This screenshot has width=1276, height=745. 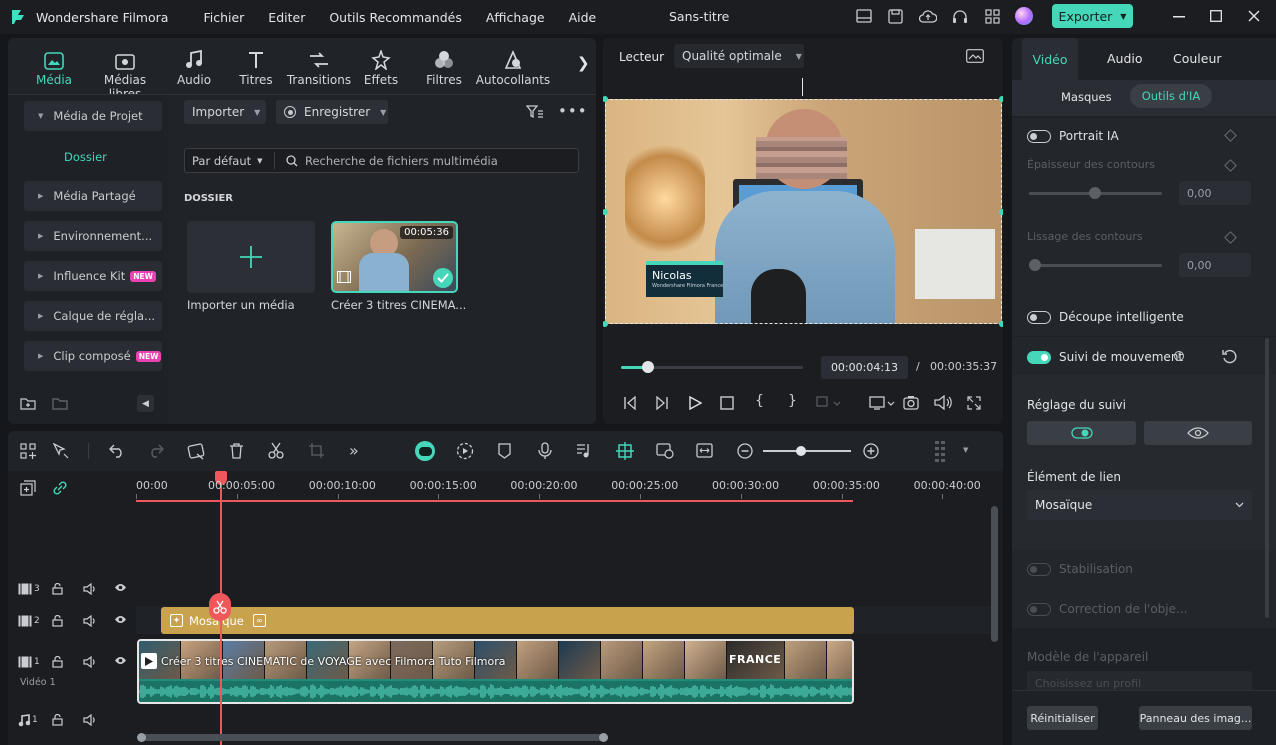 I want to click on ai-assistant-icon, so click(x=425, y=451).